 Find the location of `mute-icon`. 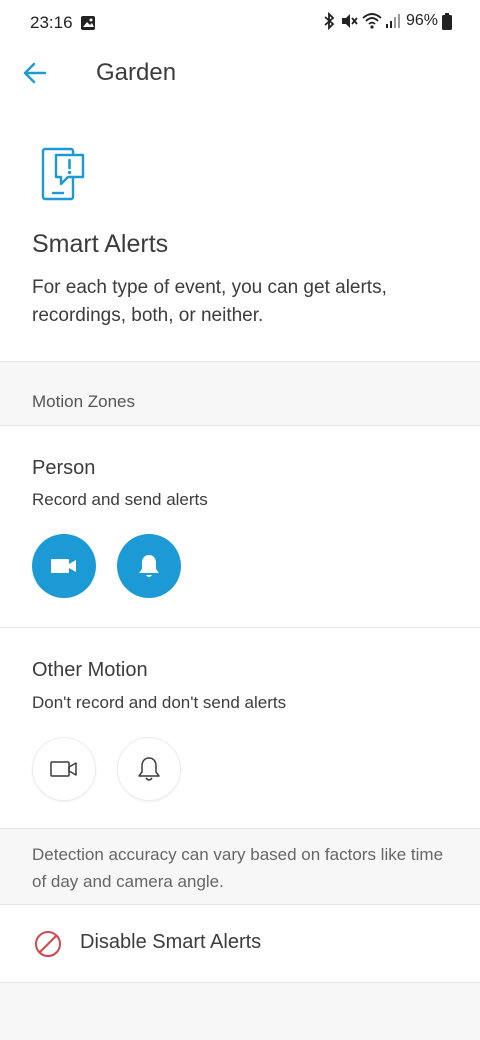

mute-icon is located at coordinates (349, 21).